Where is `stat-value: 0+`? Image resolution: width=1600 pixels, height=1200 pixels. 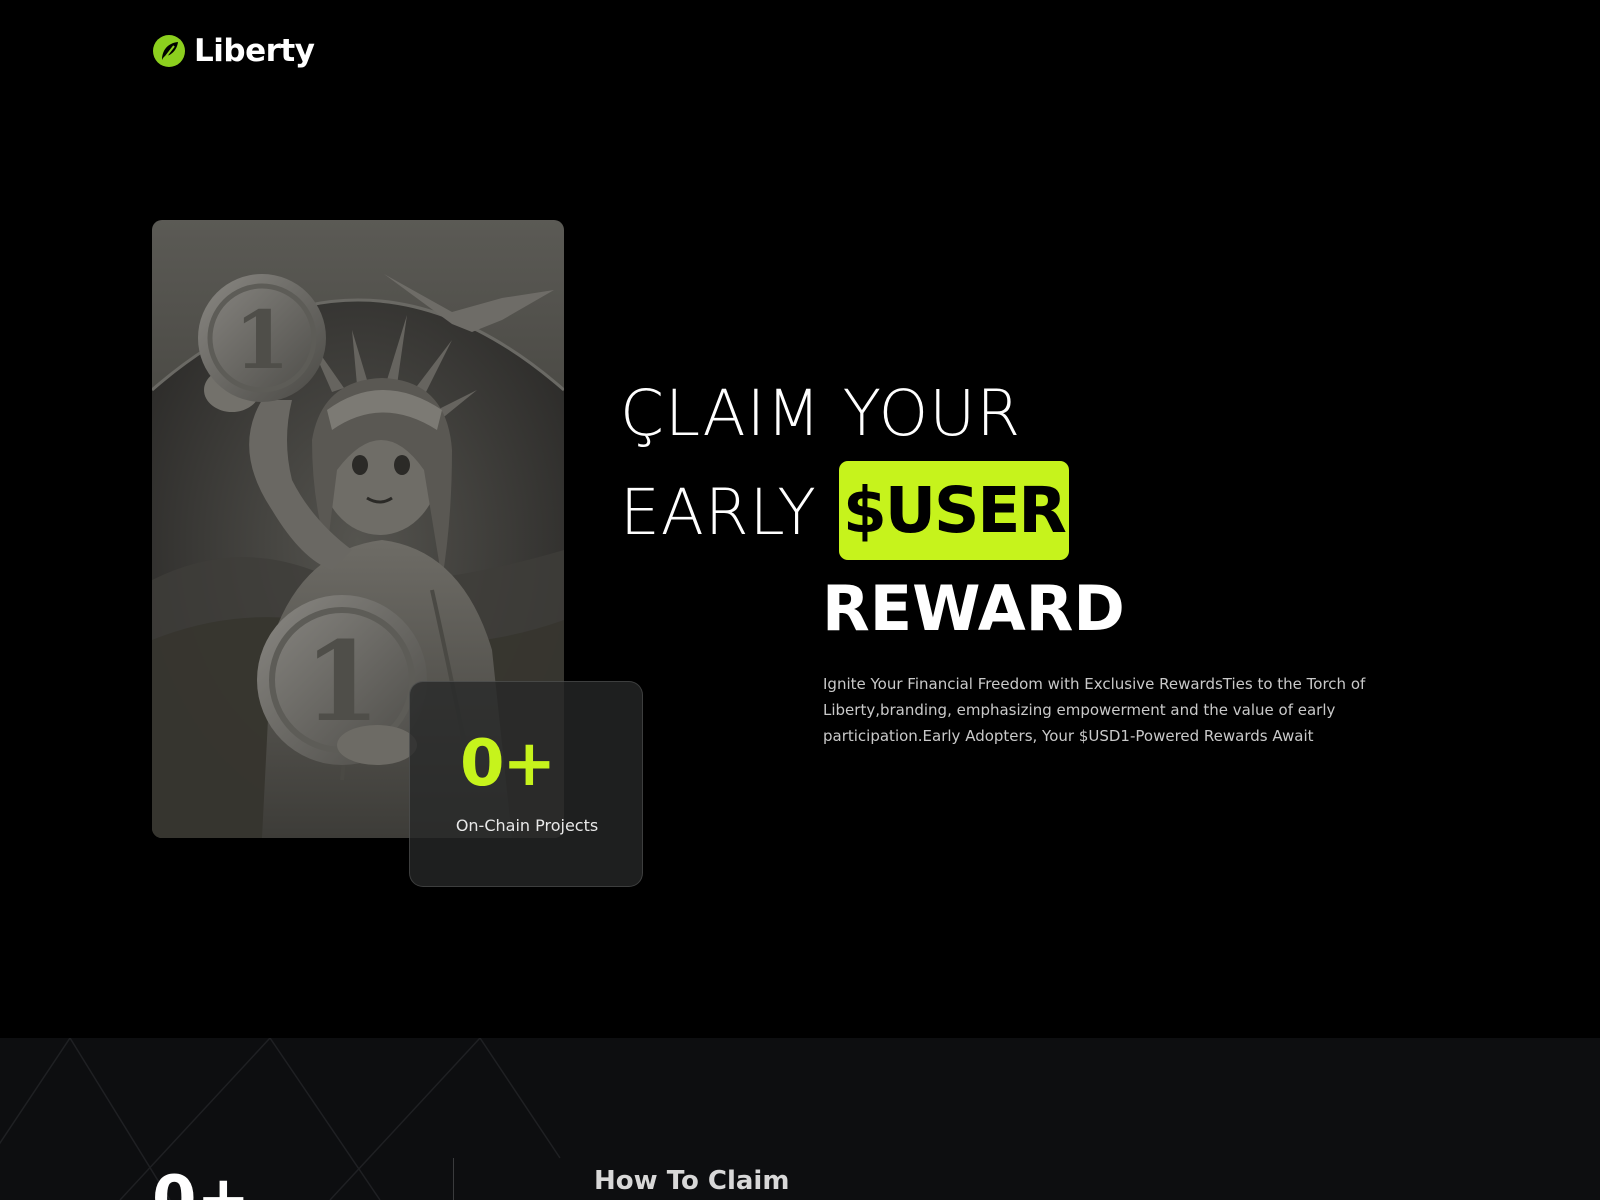 stat-value: 0+ is located at coordinates (508, 764).